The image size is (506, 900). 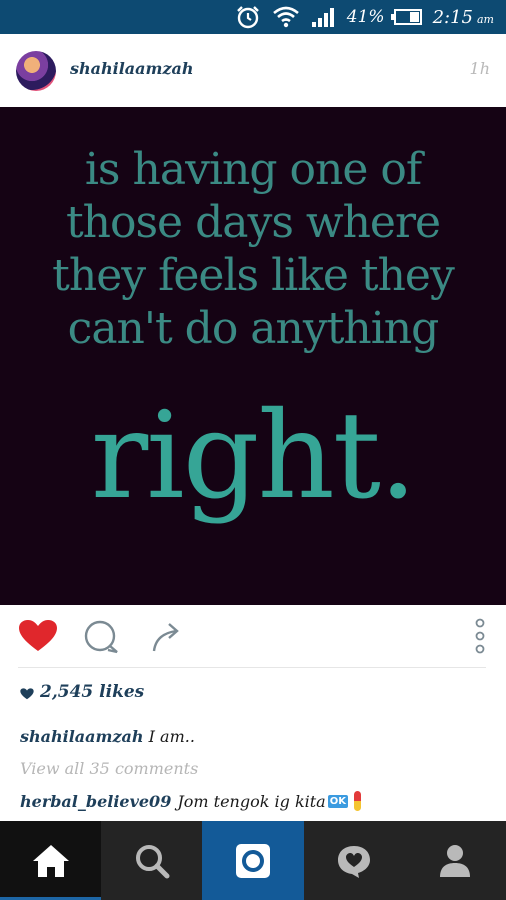 I want to click on signal-icon, so click(x=324, y=17).